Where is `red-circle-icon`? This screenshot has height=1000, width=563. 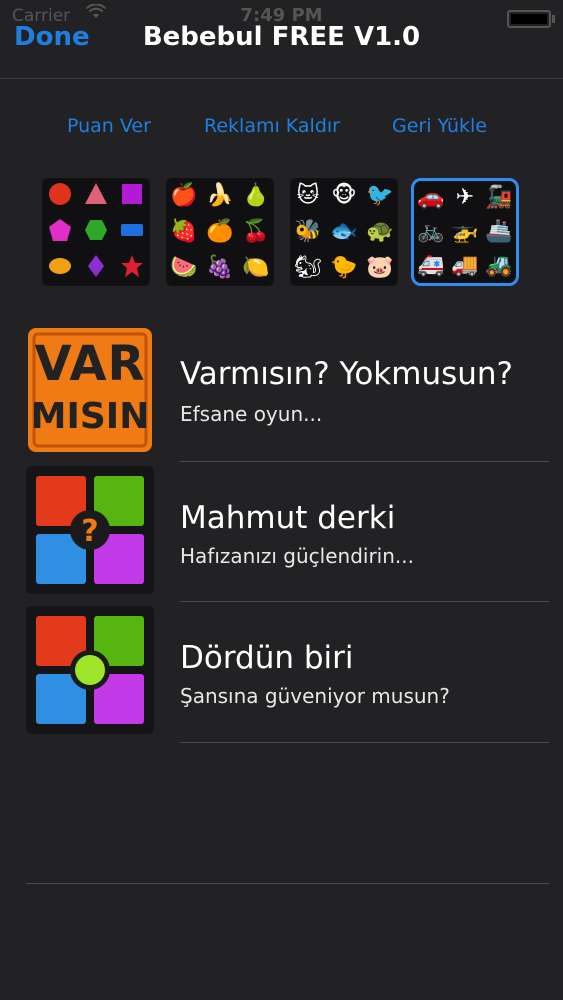
red-circle-icon is located at coordinates (60, 196).